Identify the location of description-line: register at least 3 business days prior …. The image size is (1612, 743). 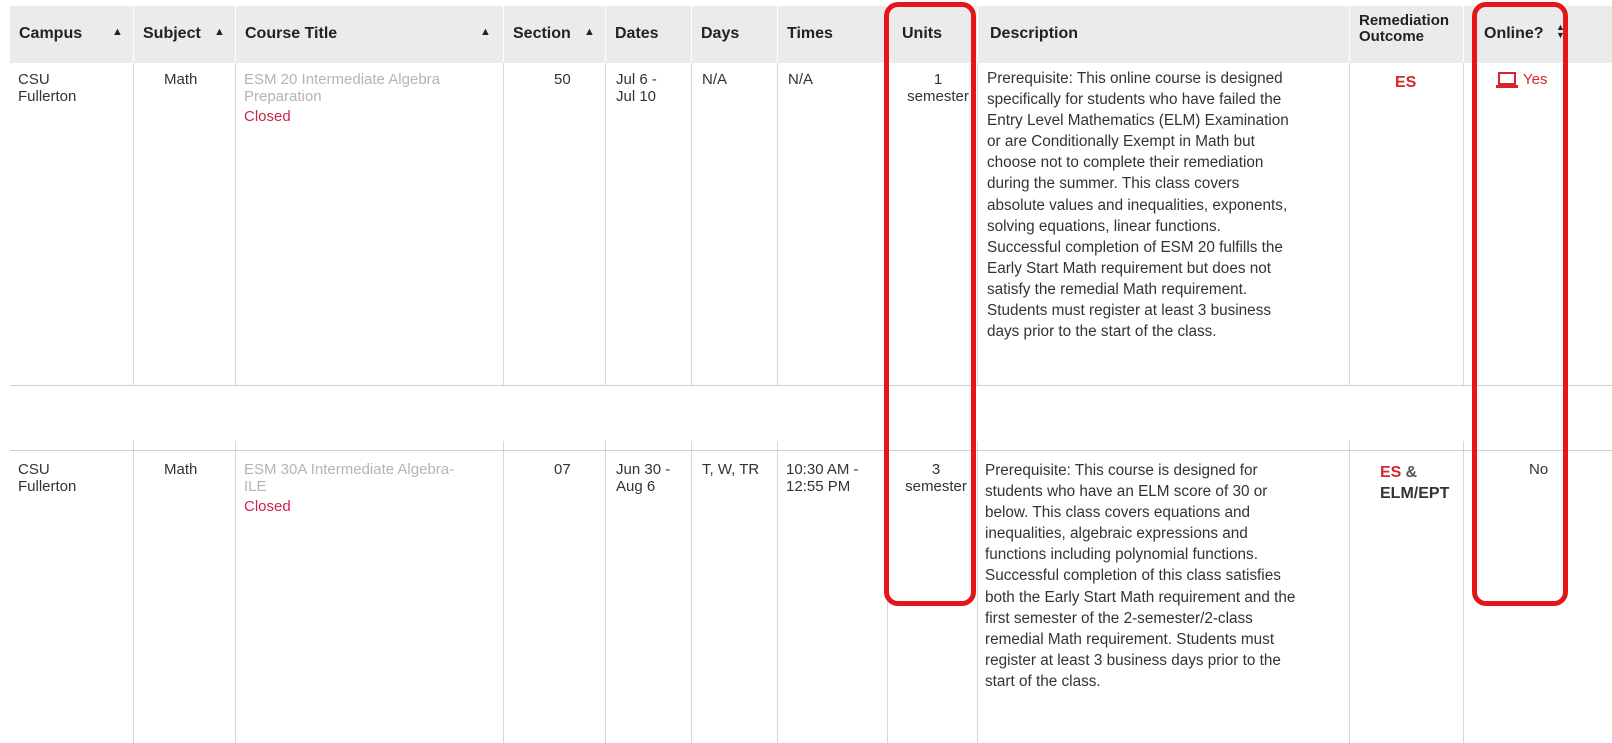
(1133, 660).